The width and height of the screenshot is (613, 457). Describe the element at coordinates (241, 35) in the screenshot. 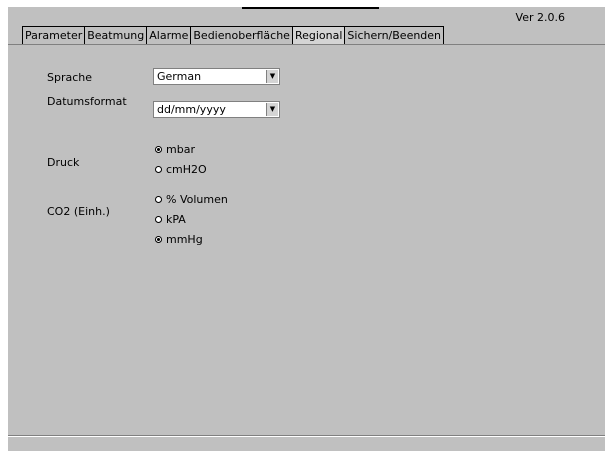

I see `tab-bedienoberflaeche: Bedienoberfläche` at that location.